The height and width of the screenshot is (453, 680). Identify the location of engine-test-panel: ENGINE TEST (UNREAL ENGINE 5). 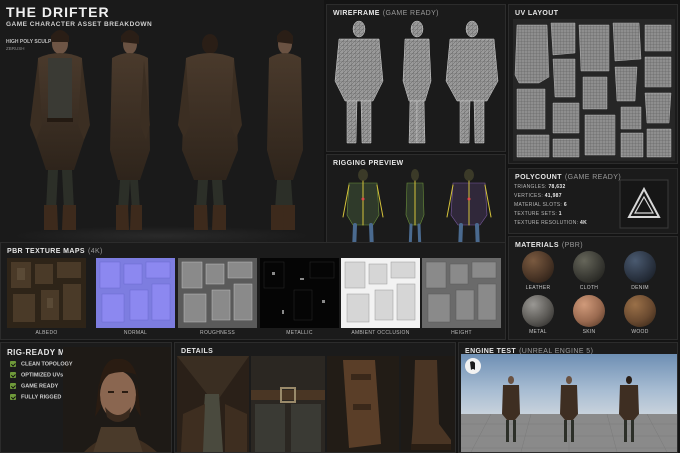
(568, 397).